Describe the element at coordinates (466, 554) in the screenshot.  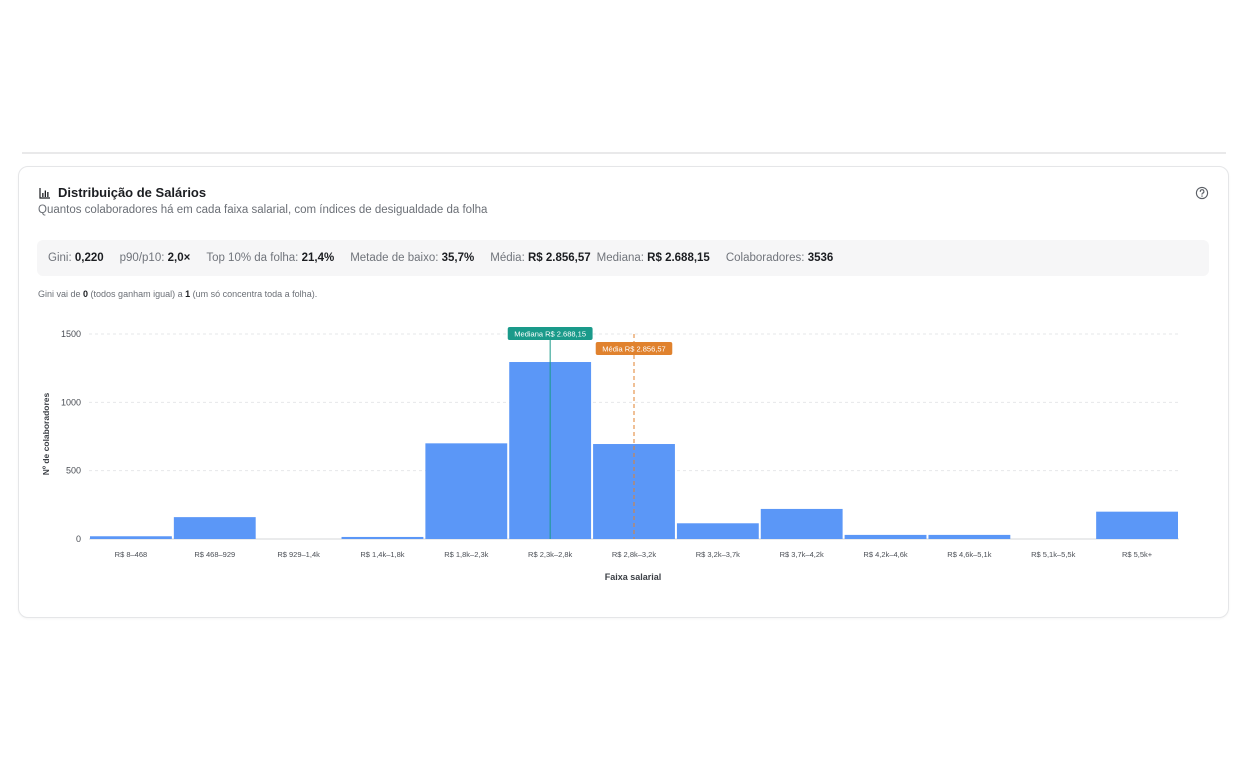
I see `x-tick-label: R$ 1,8k–2,3k` at that location.